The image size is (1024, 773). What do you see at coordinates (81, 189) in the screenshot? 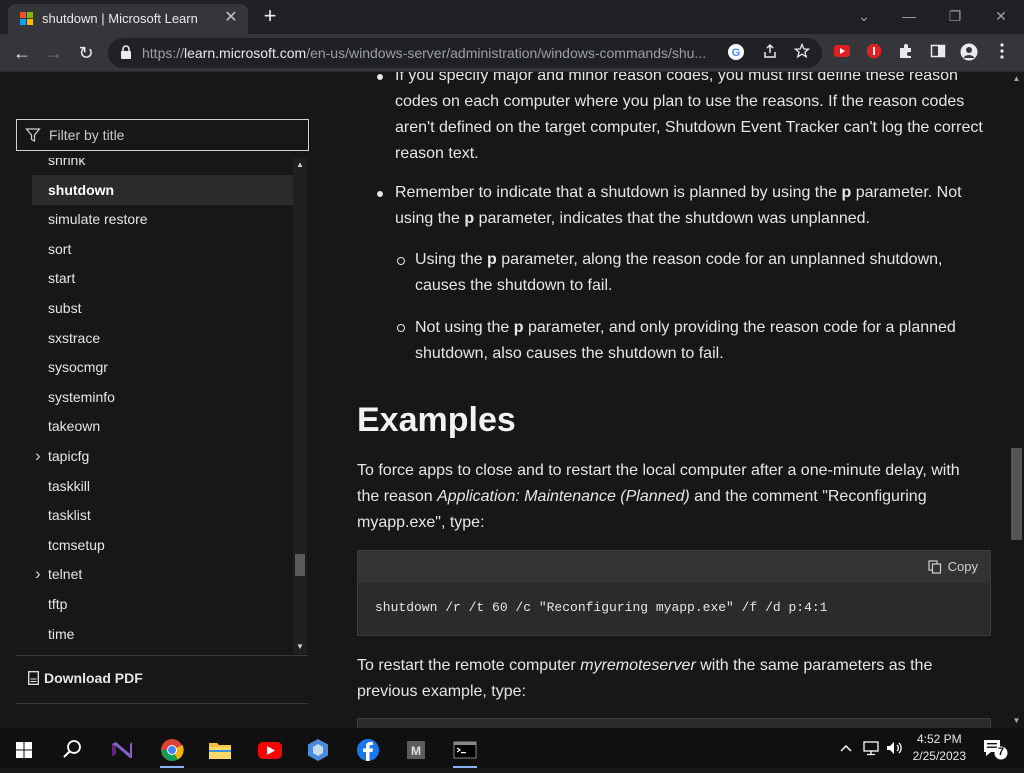
I see `toc-item-label: shutdown` at bounding box center [81, 189].